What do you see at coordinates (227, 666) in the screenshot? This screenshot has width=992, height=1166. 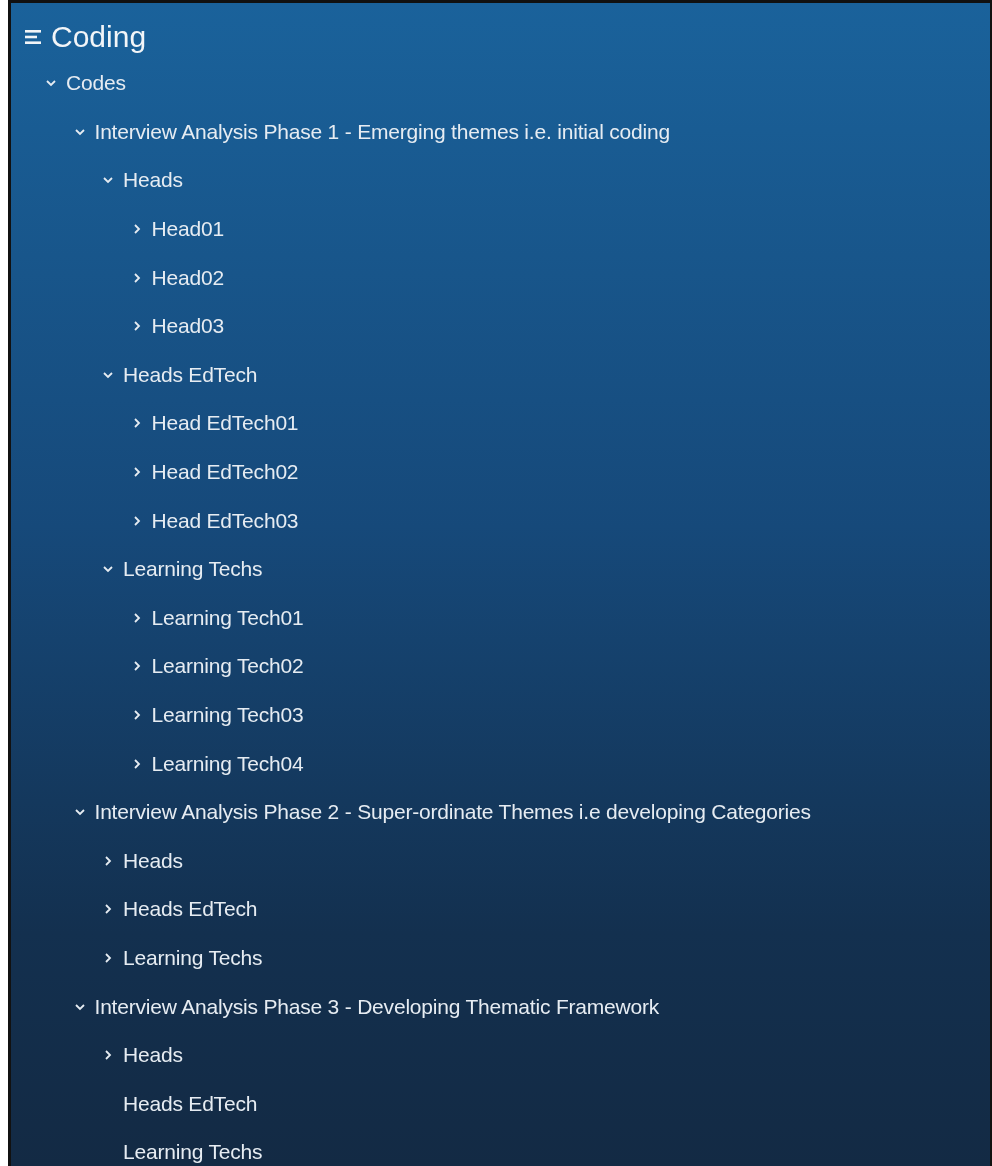 I see `tree-item: Learning Tech02` at bounding box center [227, 666].